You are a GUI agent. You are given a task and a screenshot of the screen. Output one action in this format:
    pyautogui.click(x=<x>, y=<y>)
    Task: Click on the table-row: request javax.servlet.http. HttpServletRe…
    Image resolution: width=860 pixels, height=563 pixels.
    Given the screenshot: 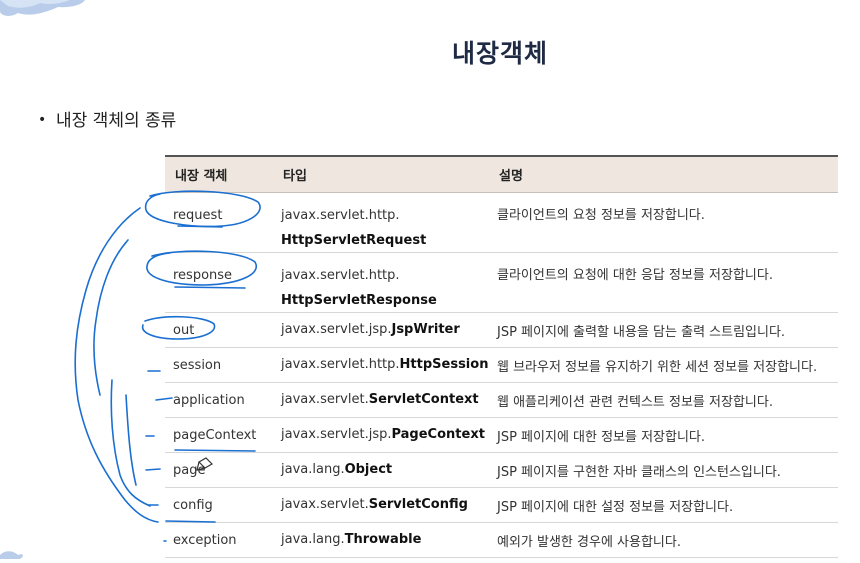 What is the action you would take?
    pyautogui.click(x=501, y=222)
    